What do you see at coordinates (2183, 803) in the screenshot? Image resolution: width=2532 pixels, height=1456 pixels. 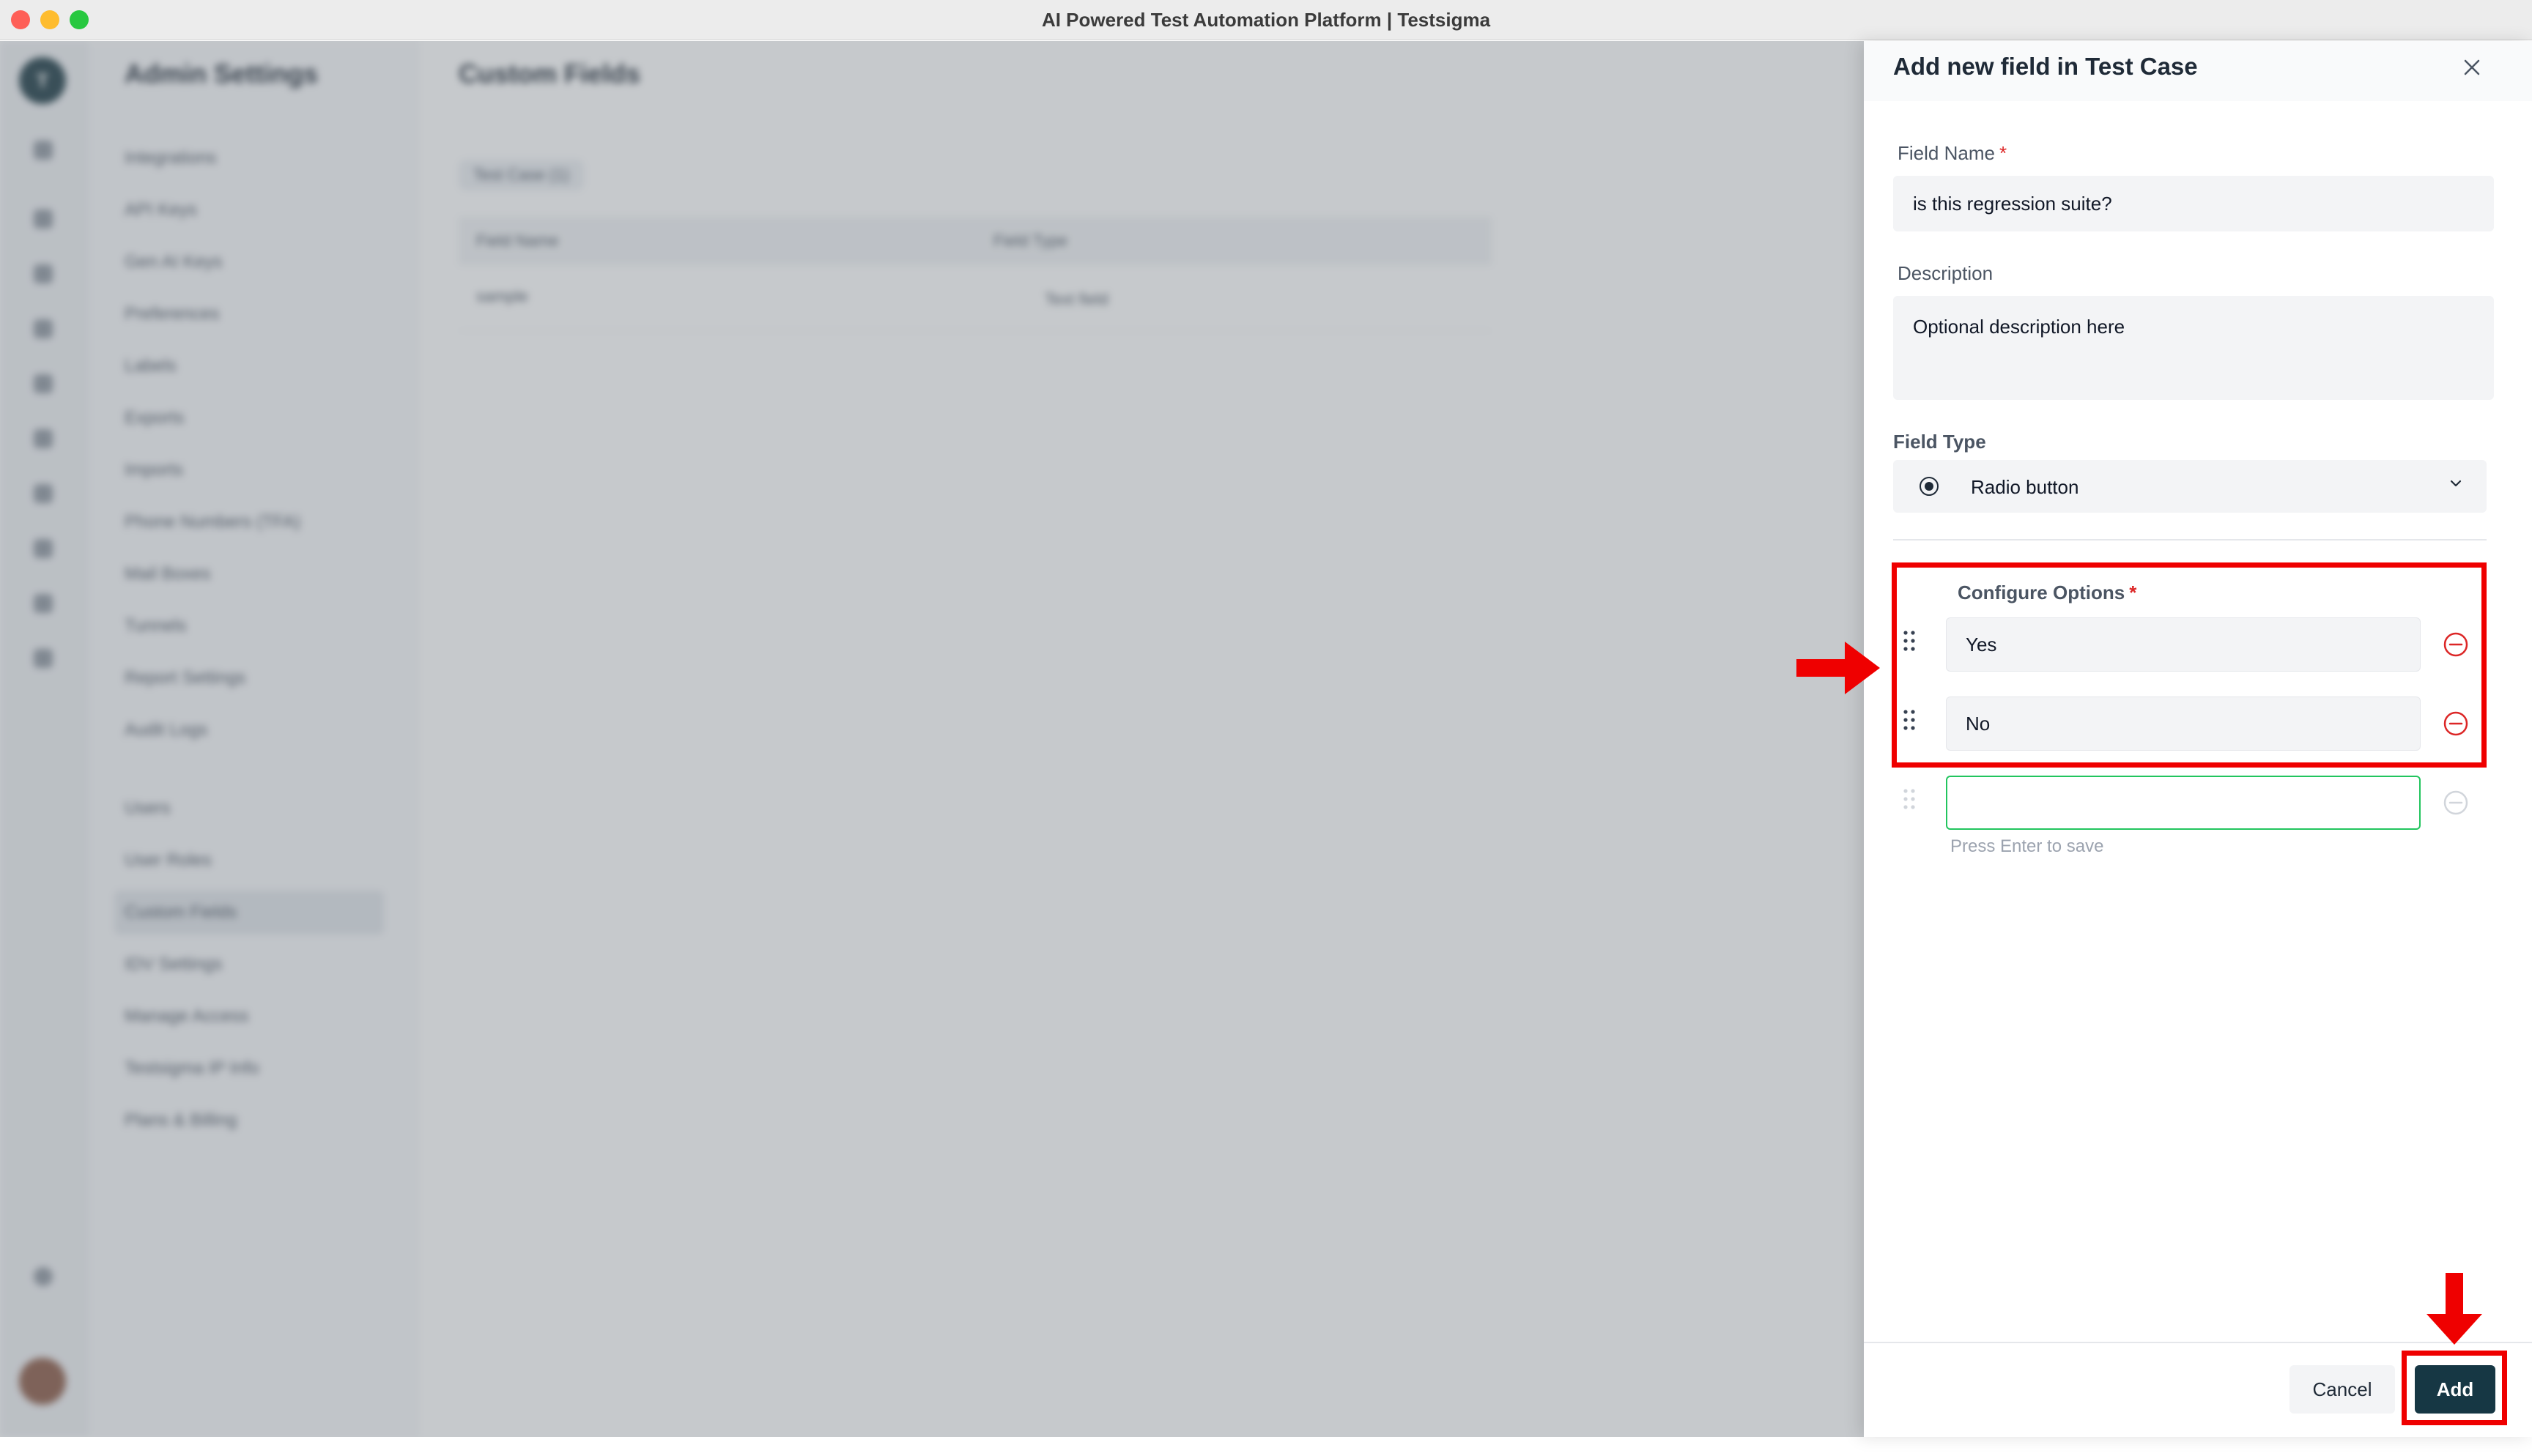 I see `new-option-input` at bounding box center [2183, 803].